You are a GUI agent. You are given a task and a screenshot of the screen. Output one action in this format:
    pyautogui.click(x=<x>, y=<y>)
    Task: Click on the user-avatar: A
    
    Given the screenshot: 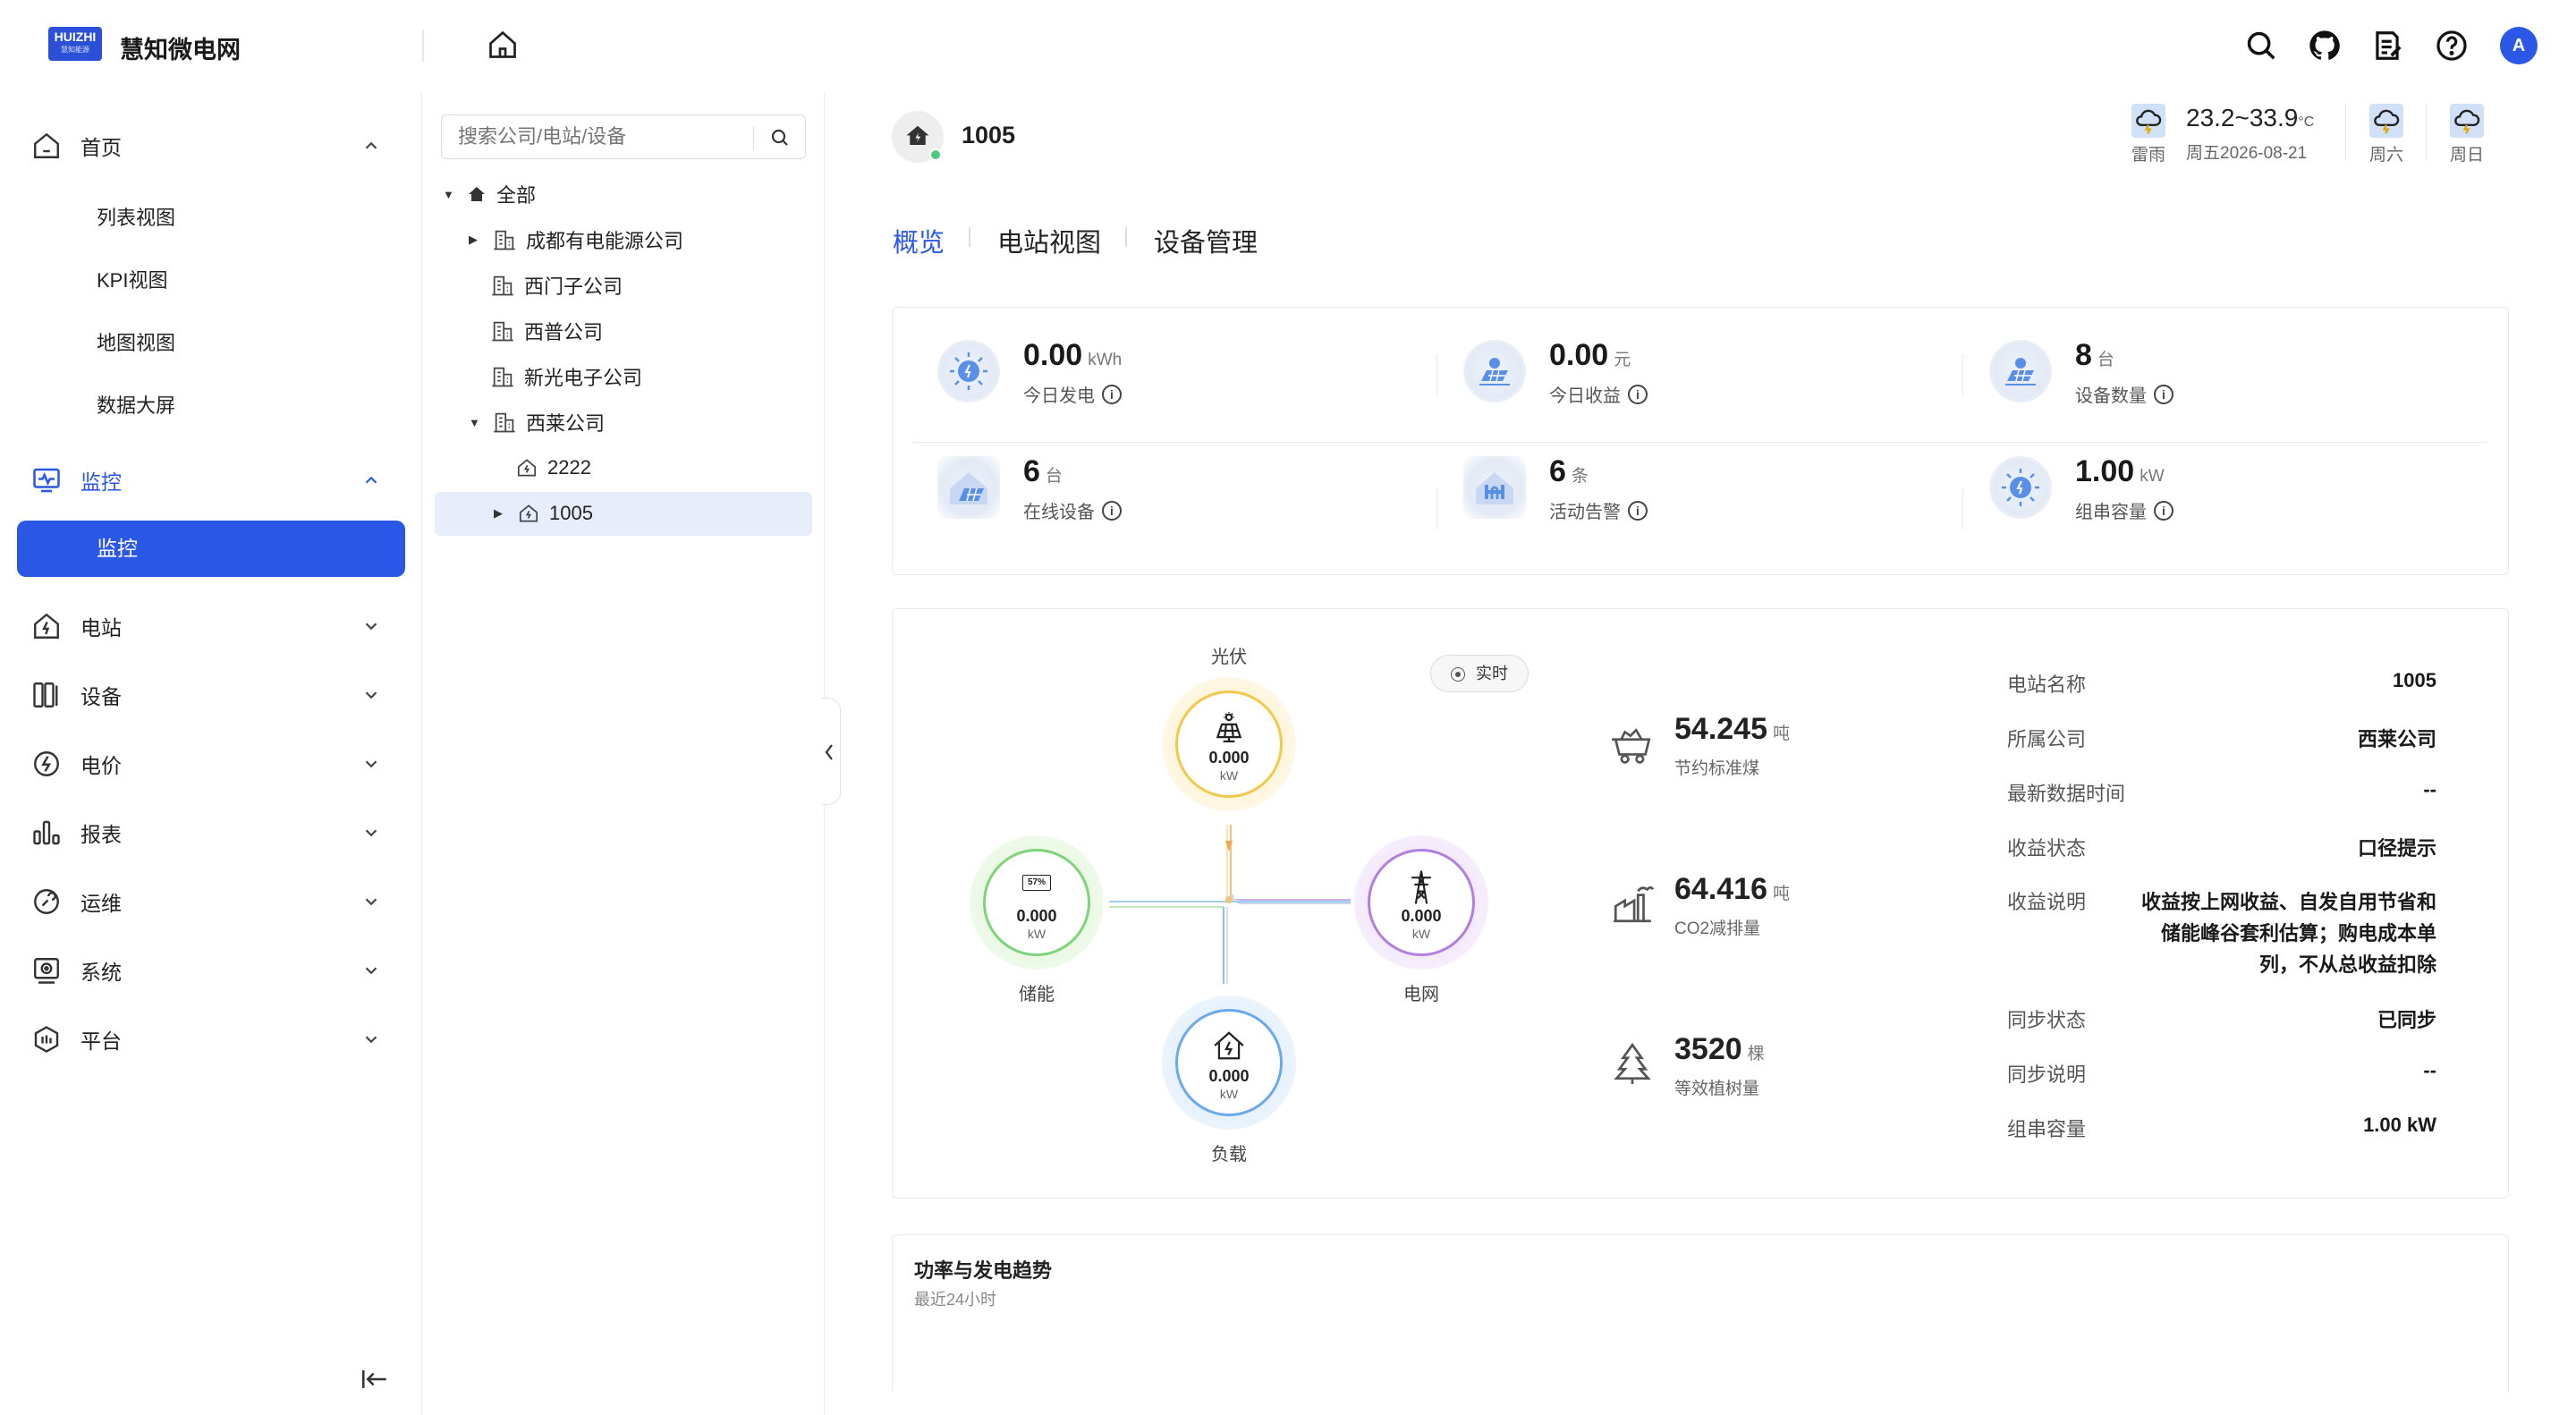 What is the action you would take?
    pyautogui.click(x=2519, y=45)
    